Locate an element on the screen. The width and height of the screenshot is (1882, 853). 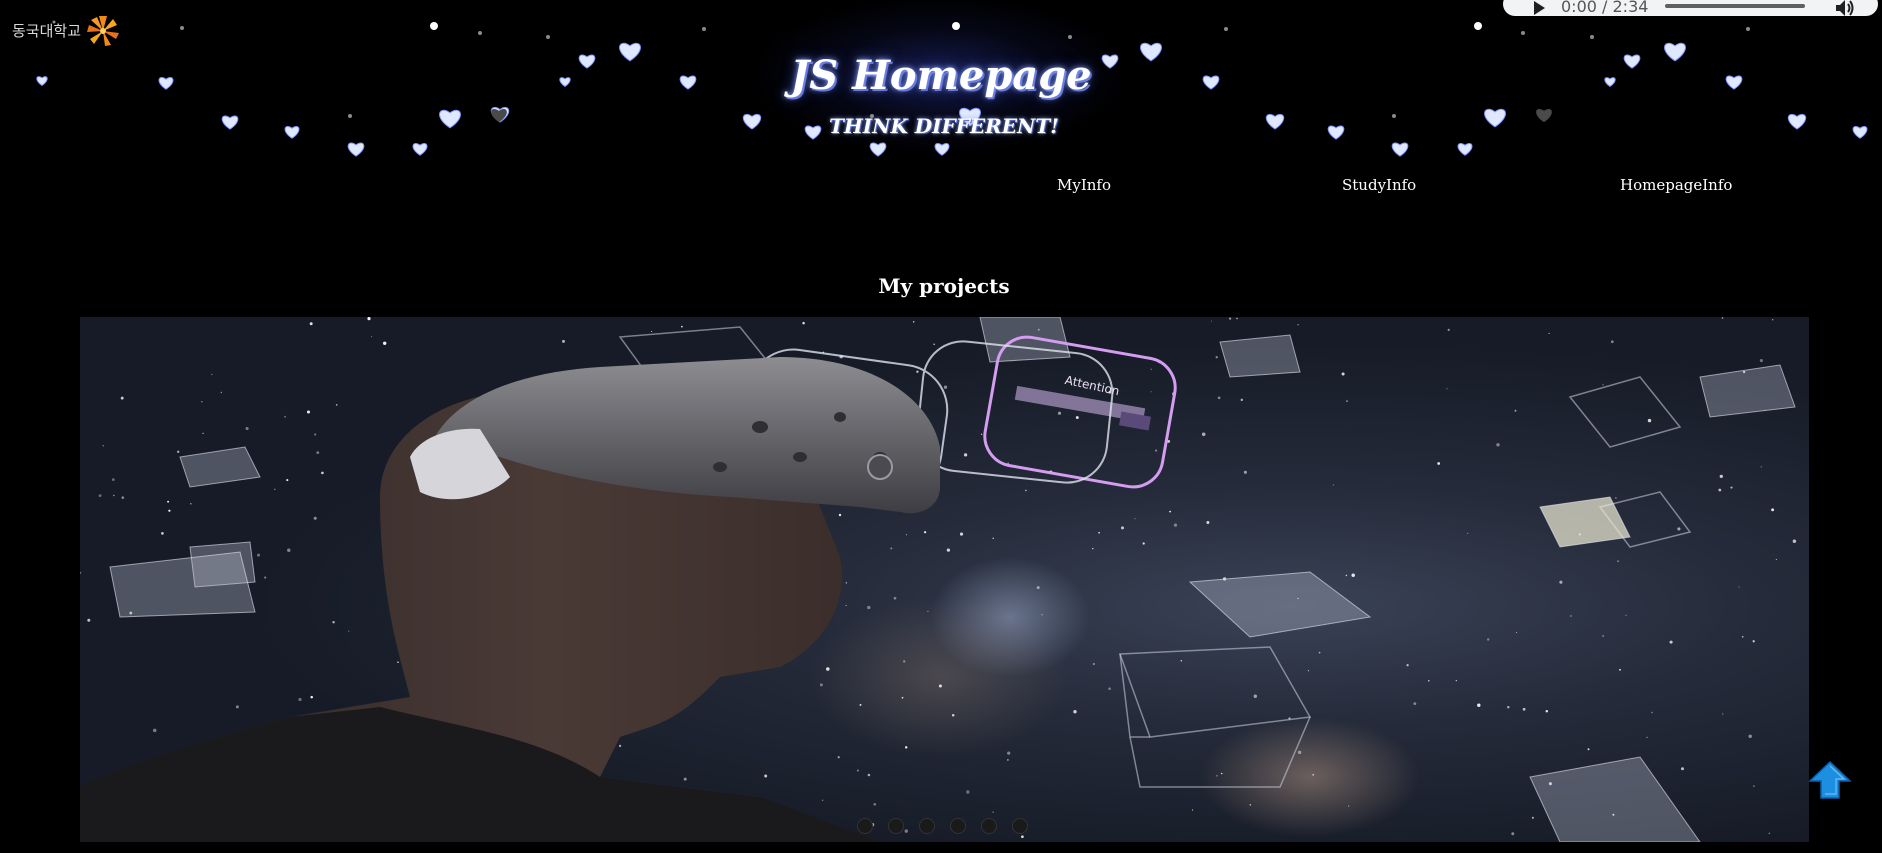
play-icon is located at coordinates (1539, 8).